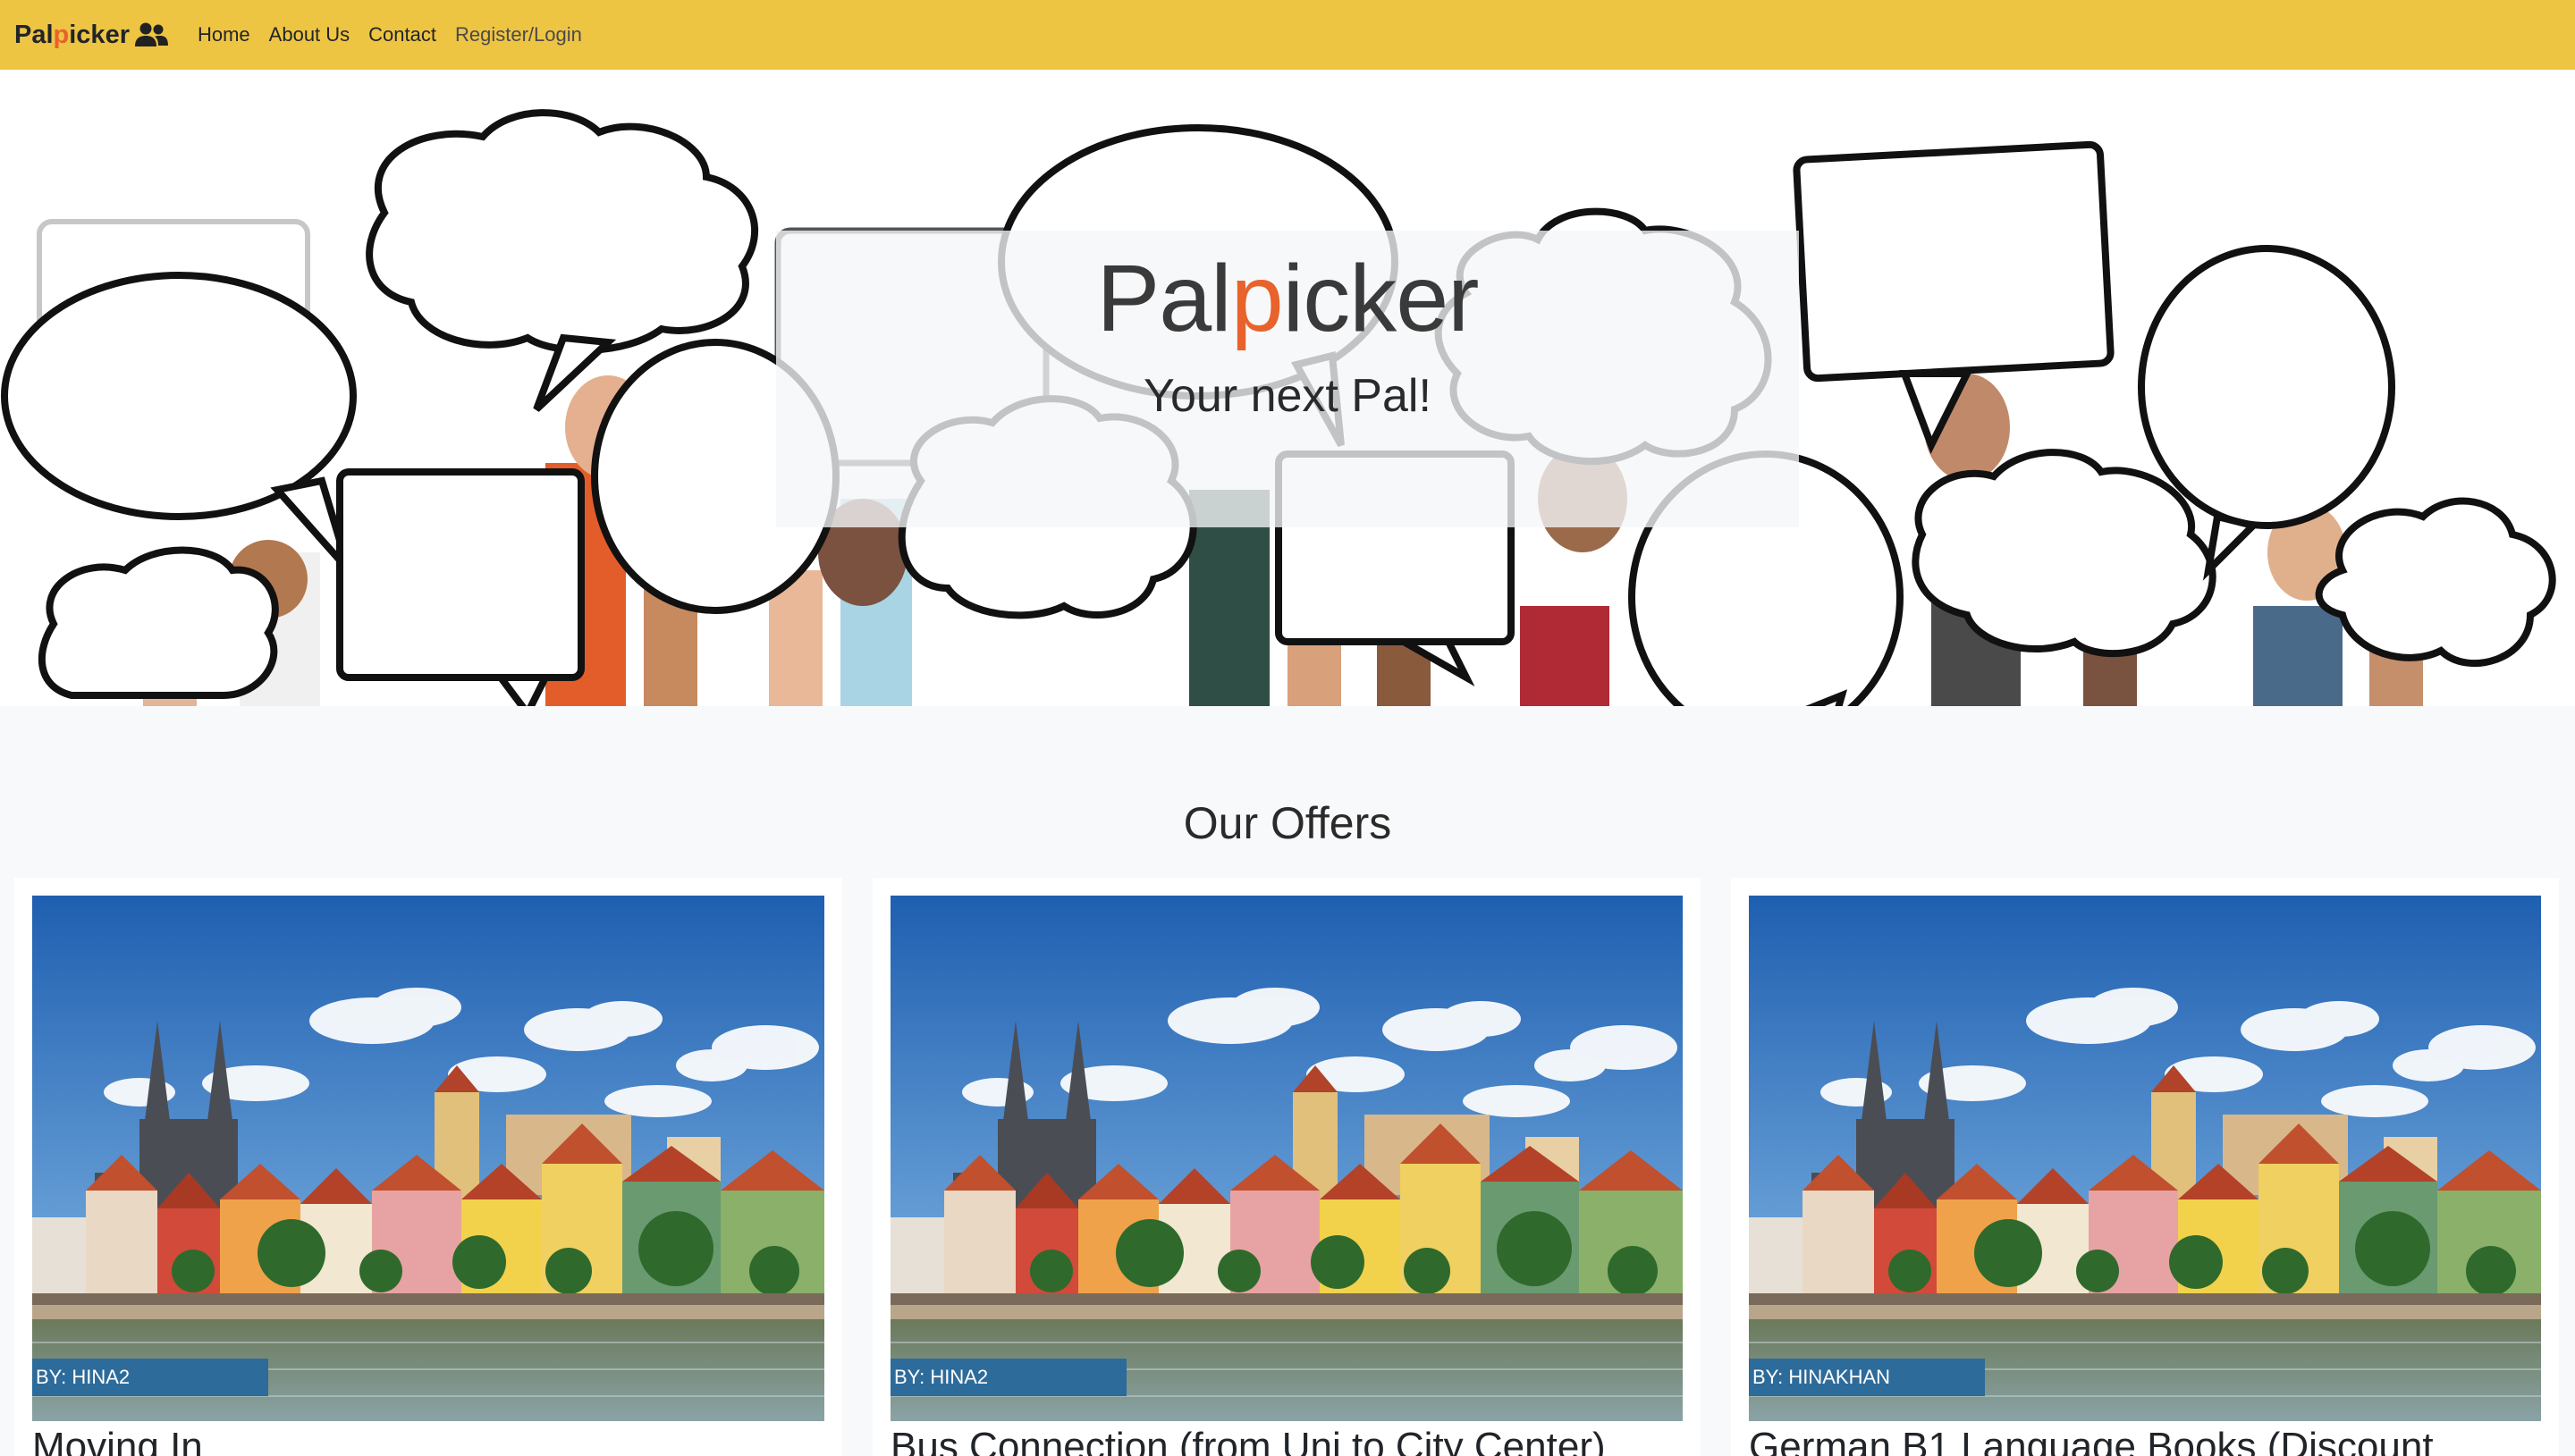 This screenshot has height=1456, width=2575. I want to click on offers-heading: Our Offers, so click(1287, 823).